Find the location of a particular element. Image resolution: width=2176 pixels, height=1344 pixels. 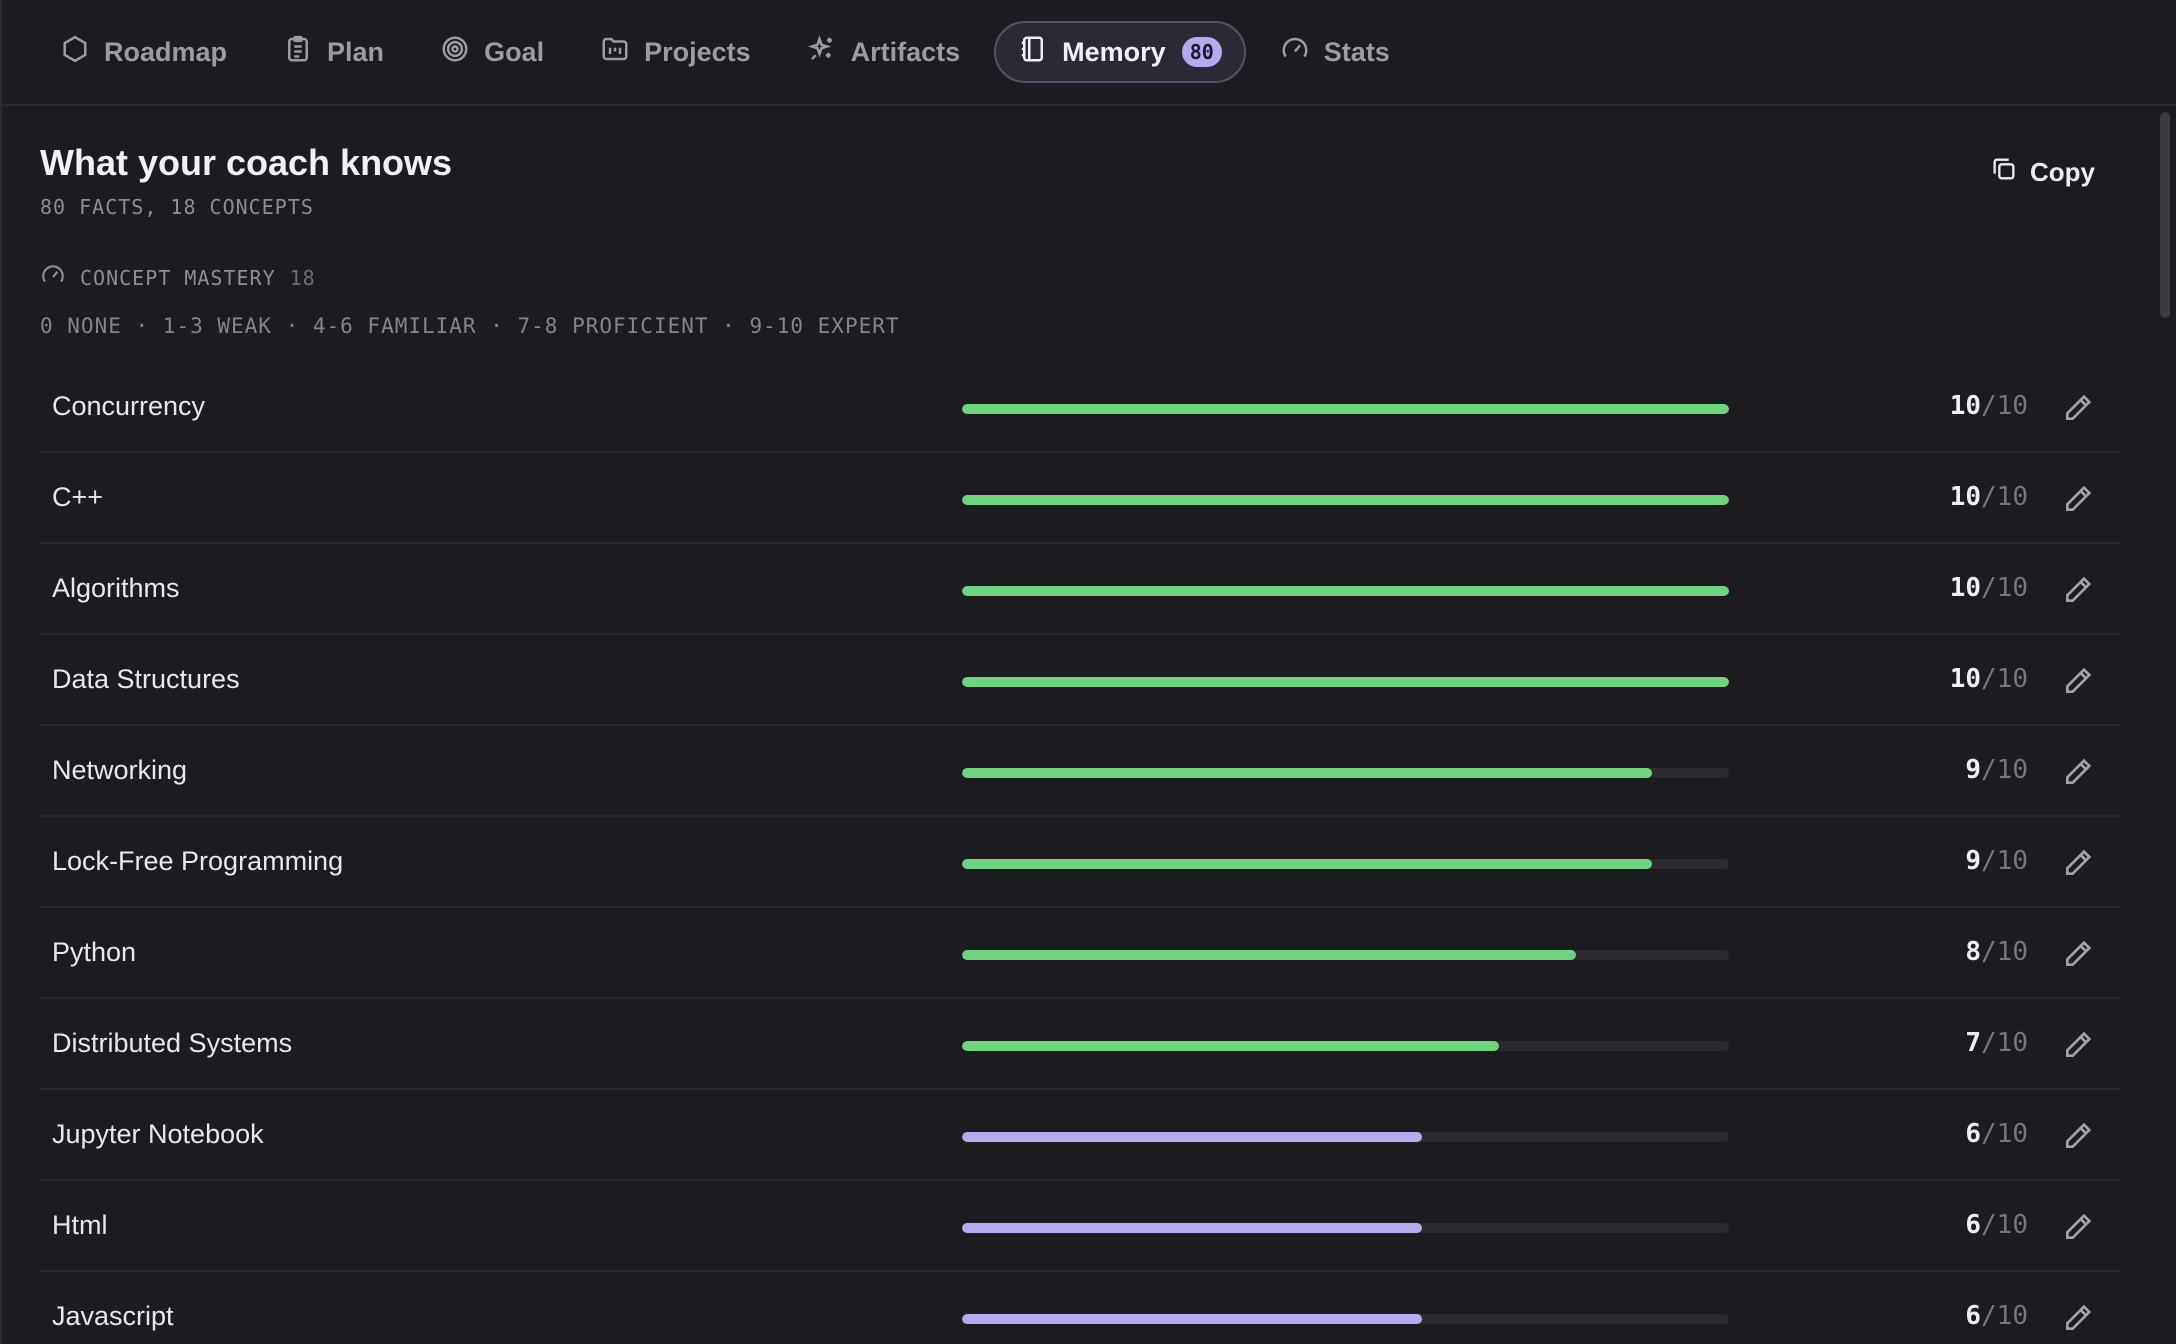

concept-name: Python is located at coordinates (94, 952).